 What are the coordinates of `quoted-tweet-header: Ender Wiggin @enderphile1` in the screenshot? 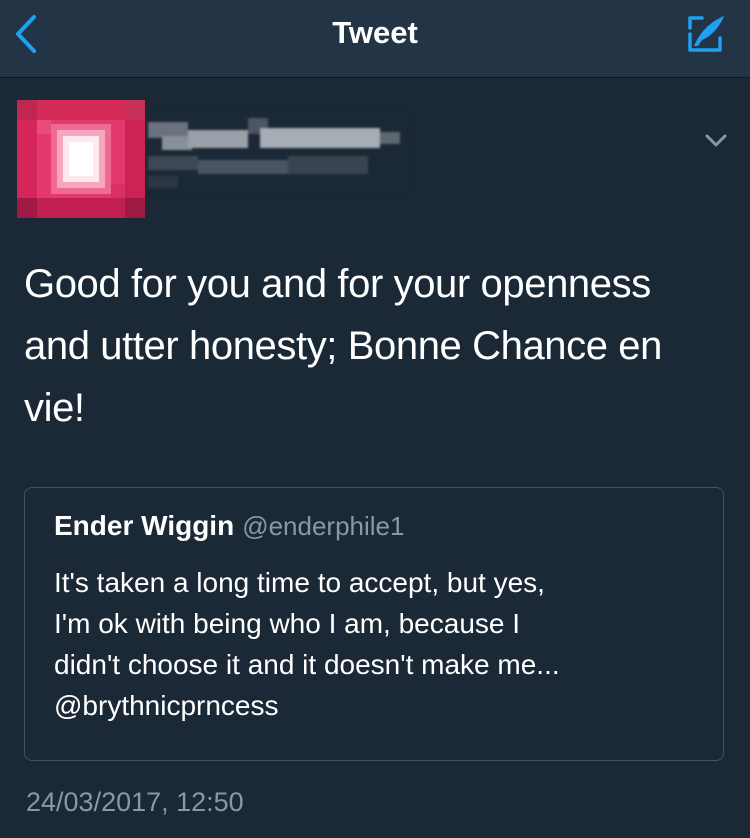 It's located at (229, 526).